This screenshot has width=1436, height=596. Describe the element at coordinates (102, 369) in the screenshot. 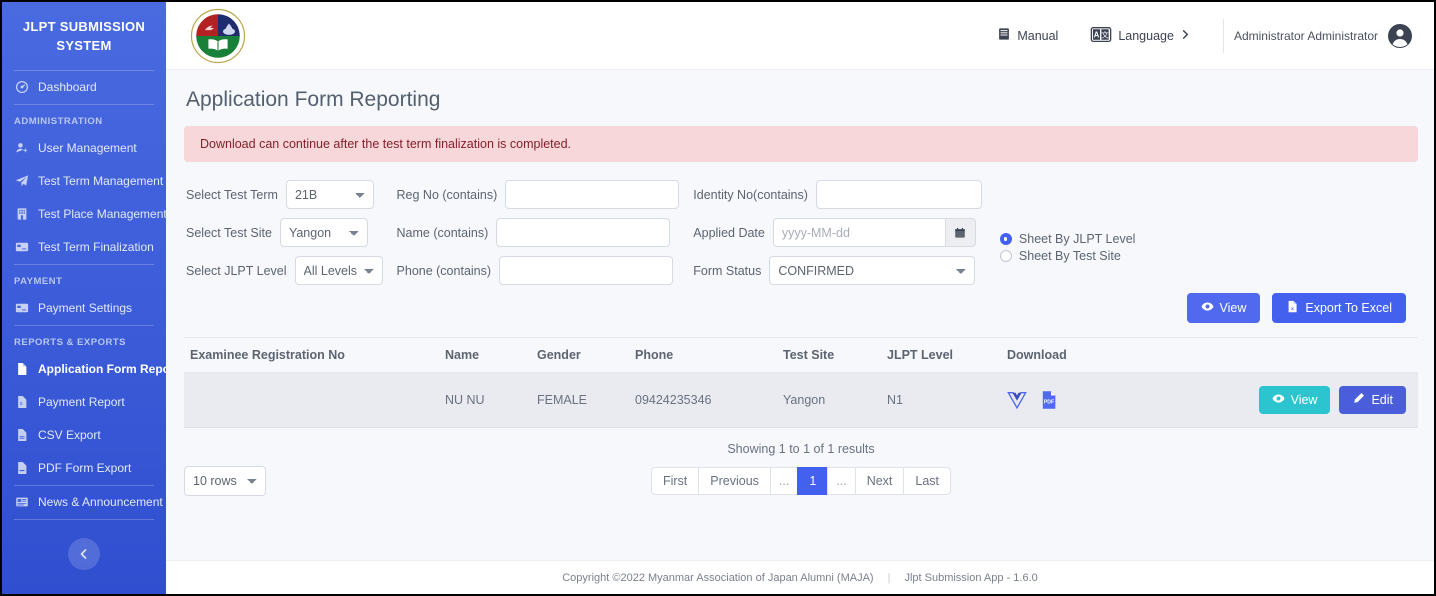

I see `sidebar-item-label: Application Form Report` at that location.